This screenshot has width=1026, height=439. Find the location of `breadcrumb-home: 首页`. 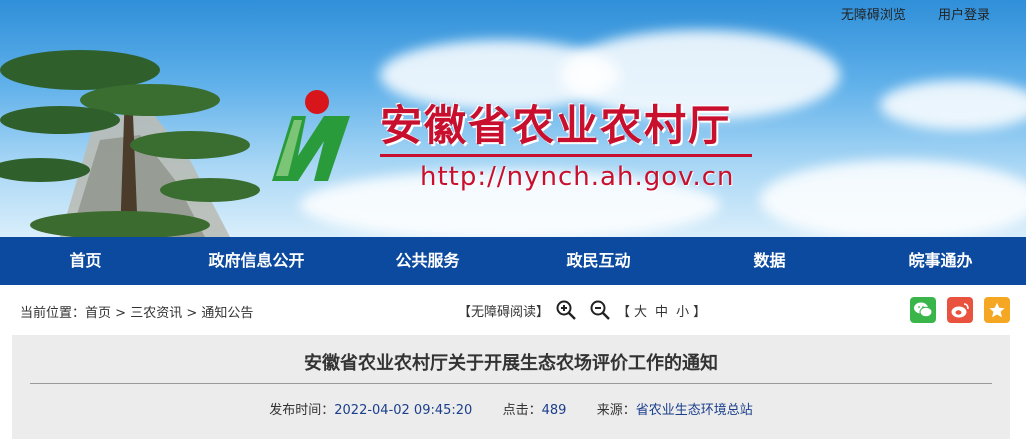

breadcrumb-home: 首页 is located at coordinates (98, 313).